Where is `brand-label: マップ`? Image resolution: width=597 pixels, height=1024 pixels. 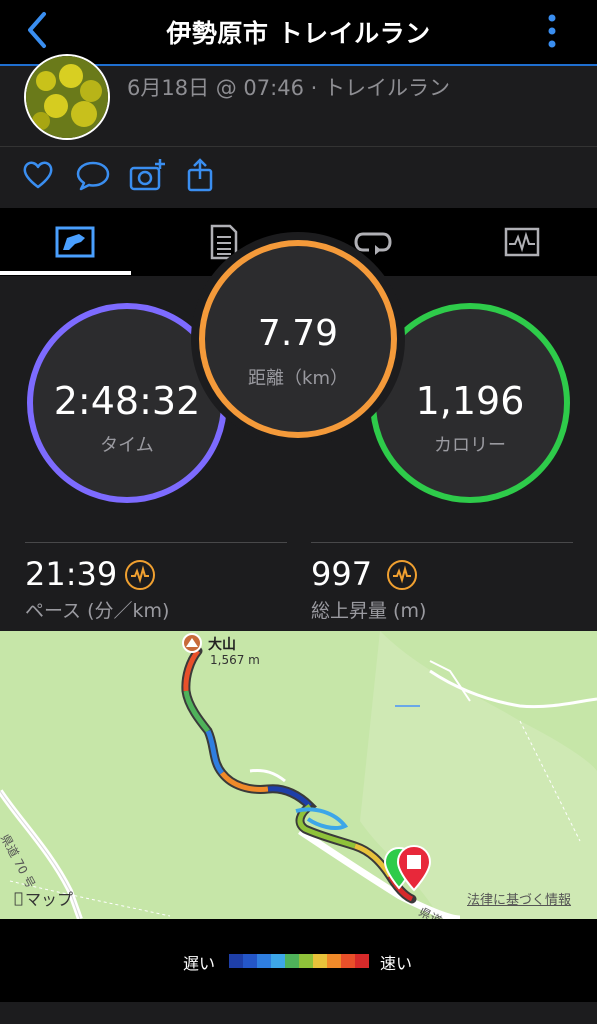 brand-label: マップ is located at coordinates (44, 899).